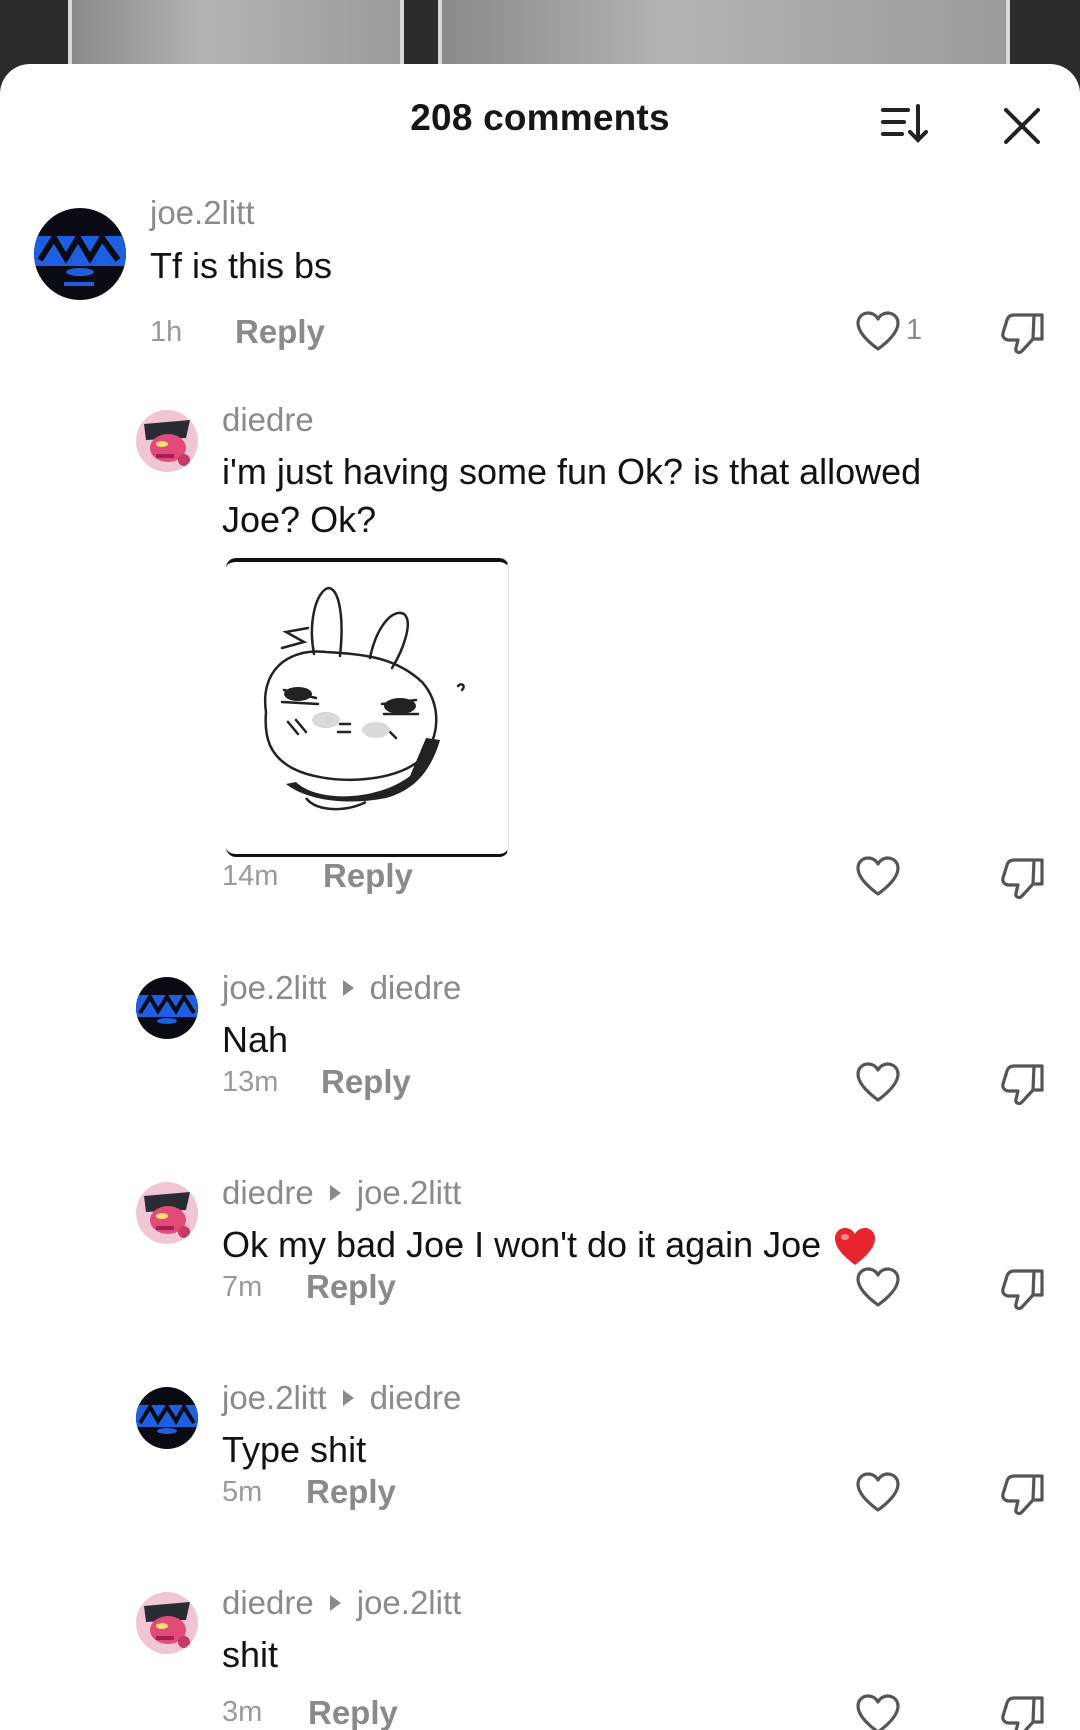 The image size is (1080, 1730). Describe the element at coordinates (242, 1492) in the screenshot. I see `comment-time: 5m` at that location.